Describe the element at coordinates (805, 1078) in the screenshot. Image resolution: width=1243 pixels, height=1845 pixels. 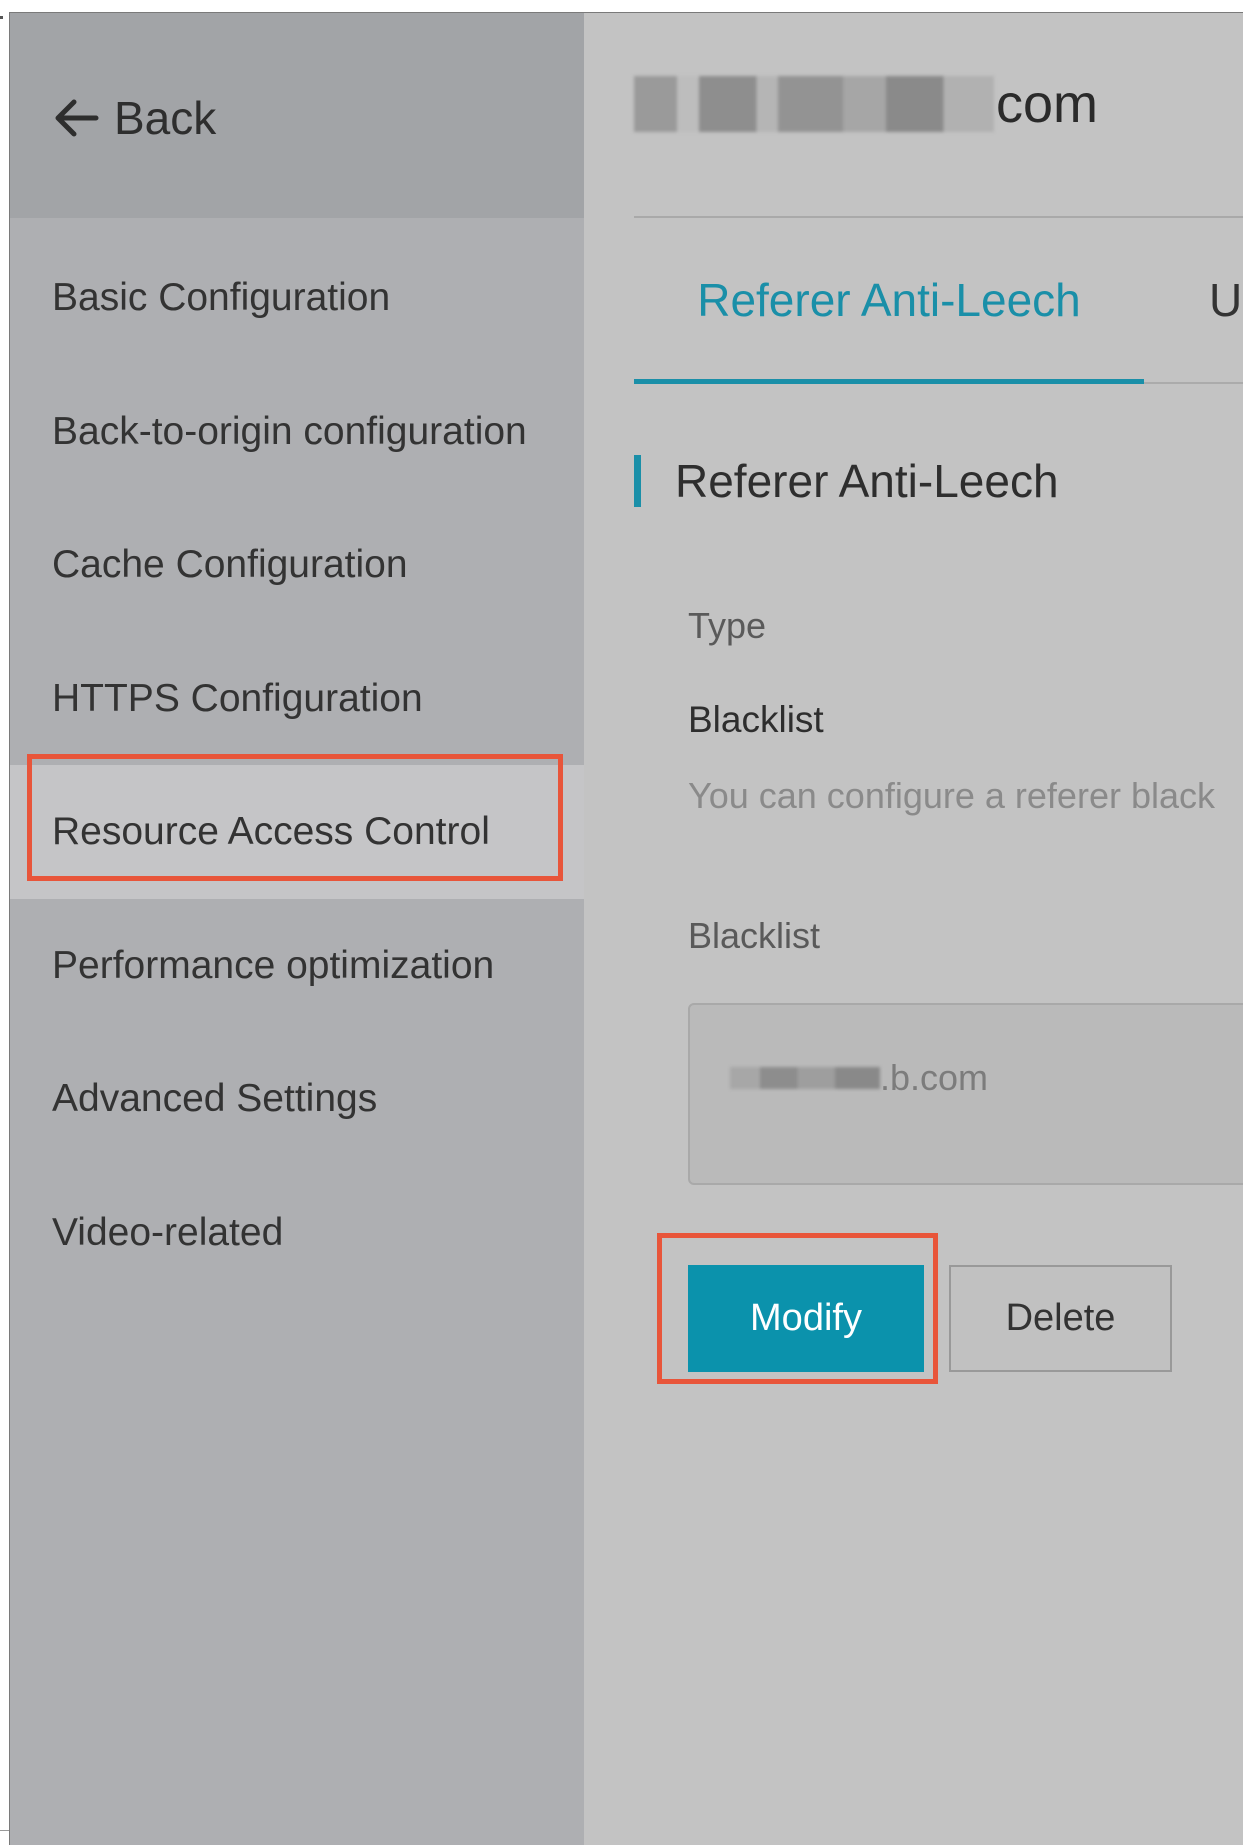
I see `redacted-blacklist-prefix` at that location.